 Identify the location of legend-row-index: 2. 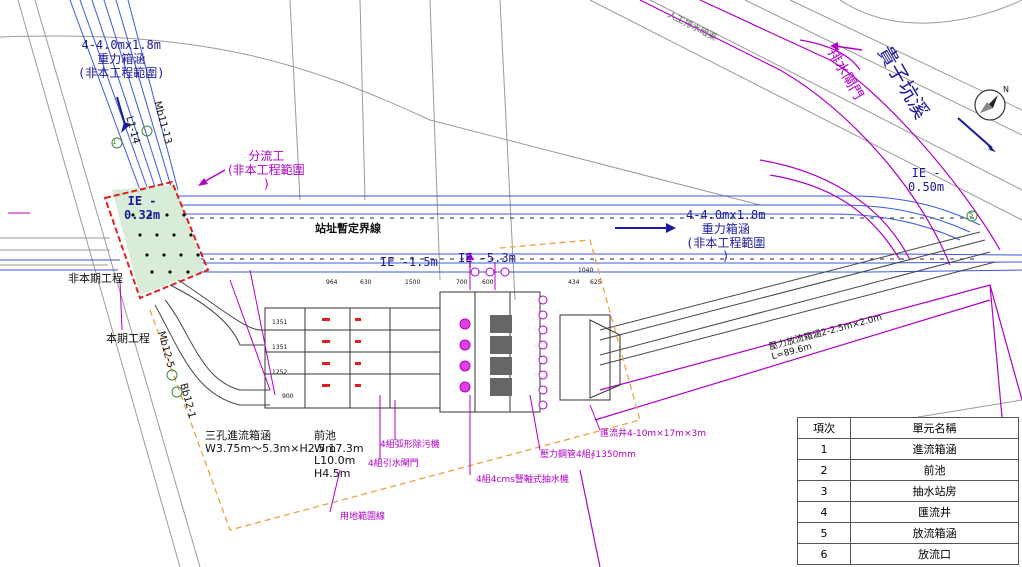
(824, 470).